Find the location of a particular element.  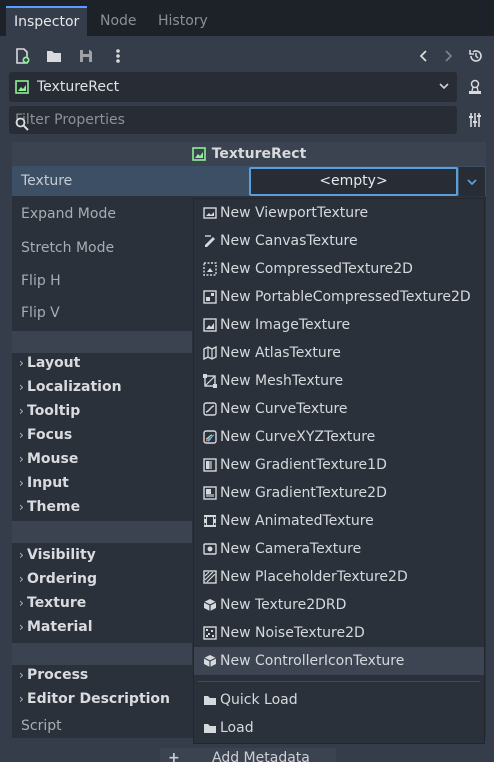

tab-history: History is located at coordinates (183, 21).